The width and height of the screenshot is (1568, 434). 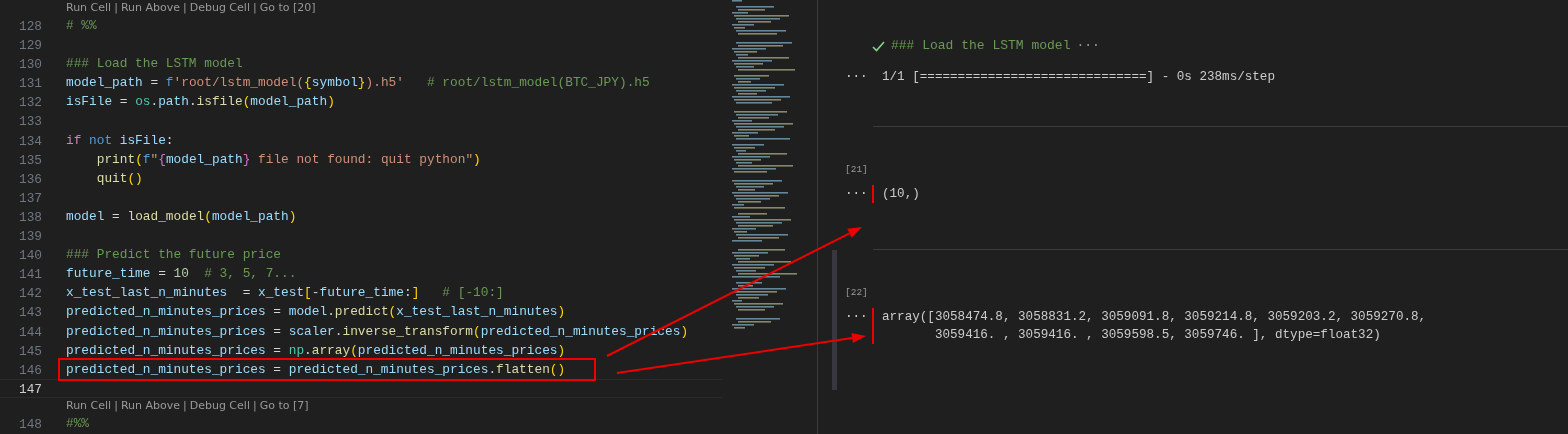 What do you see at coordinates (181, 216) in the screenshot?
I see `code-text: model = load_model(model_path)` at bounding box center [181, 216].